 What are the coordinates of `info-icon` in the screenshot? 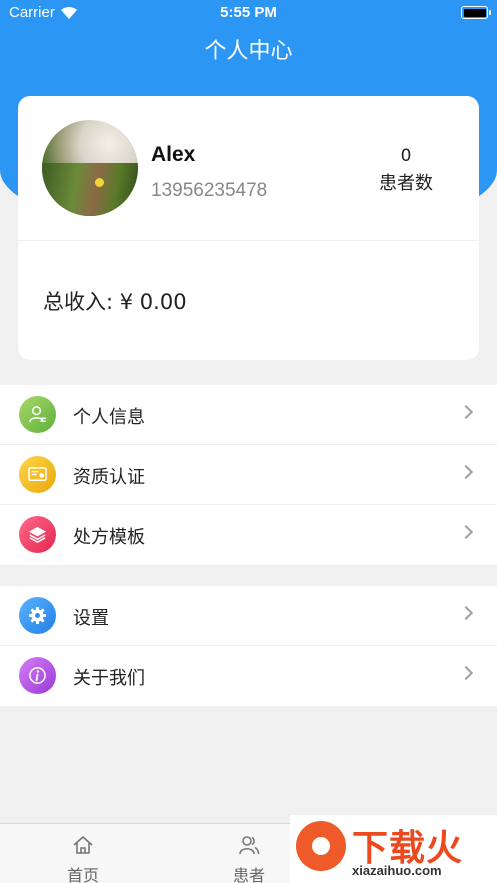 It's located at (37, 675).